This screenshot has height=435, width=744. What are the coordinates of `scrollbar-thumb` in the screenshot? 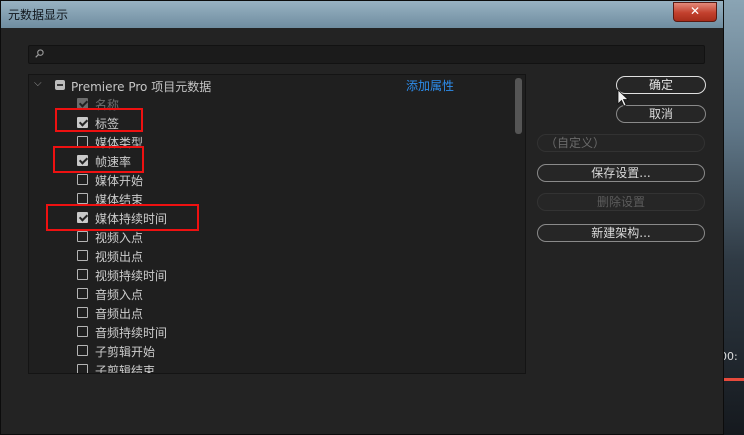 It's located at (518, 106).